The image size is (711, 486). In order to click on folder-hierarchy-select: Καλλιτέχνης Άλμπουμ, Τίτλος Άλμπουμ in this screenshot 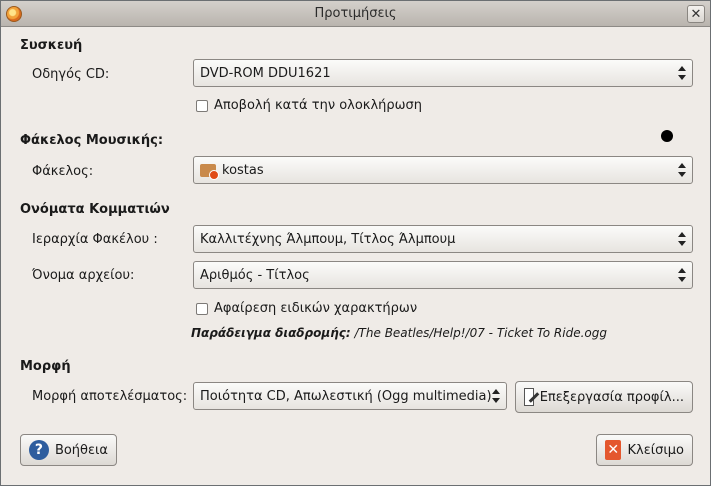, I will do `click(443, 239)`.